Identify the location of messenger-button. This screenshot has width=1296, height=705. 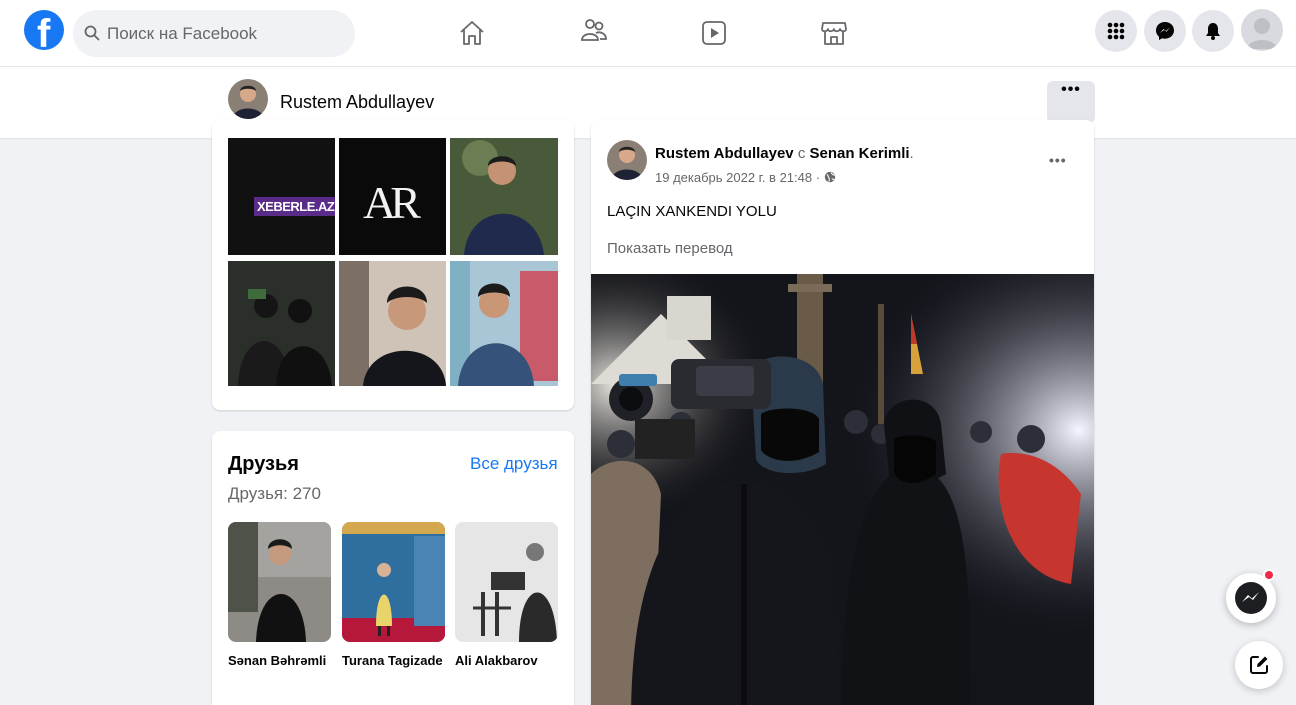
(1165, 31).